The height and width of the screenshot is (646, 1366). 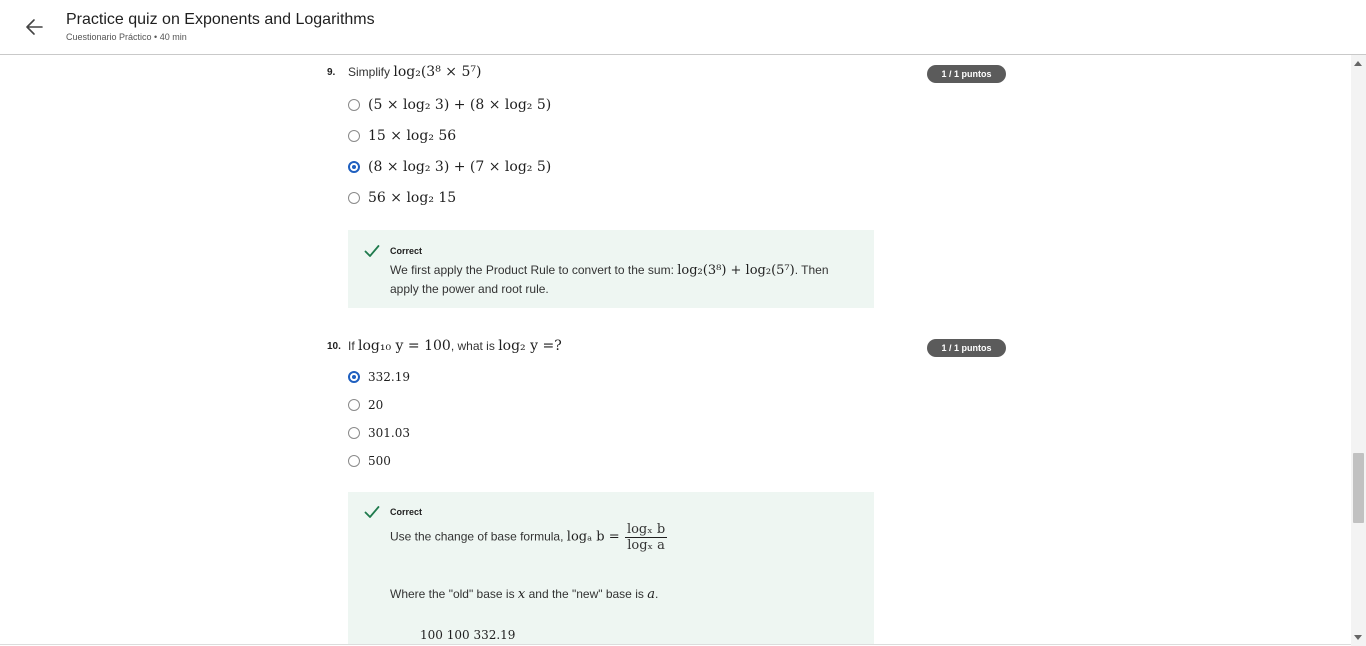 I want to click on where-math: a, so click(x=651, y=594).